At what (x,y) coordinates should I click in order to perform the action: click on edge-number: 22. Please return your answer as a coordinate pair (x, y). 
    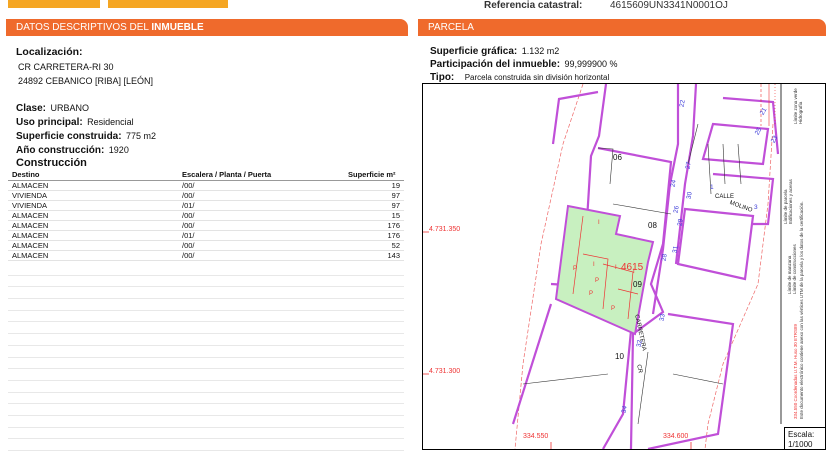
    Looking at the image, I should click on (682, 103).